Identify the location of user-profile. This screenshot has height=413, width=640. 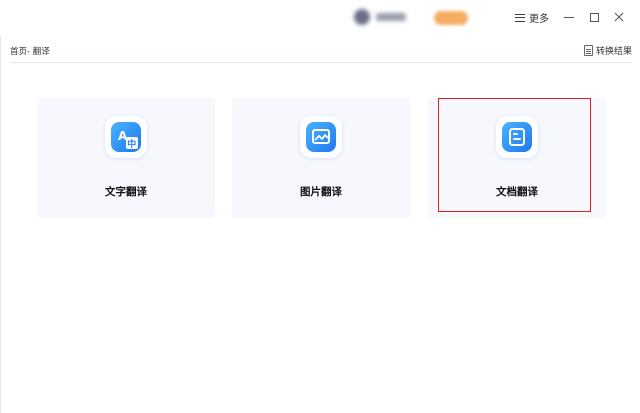
(380, 17).